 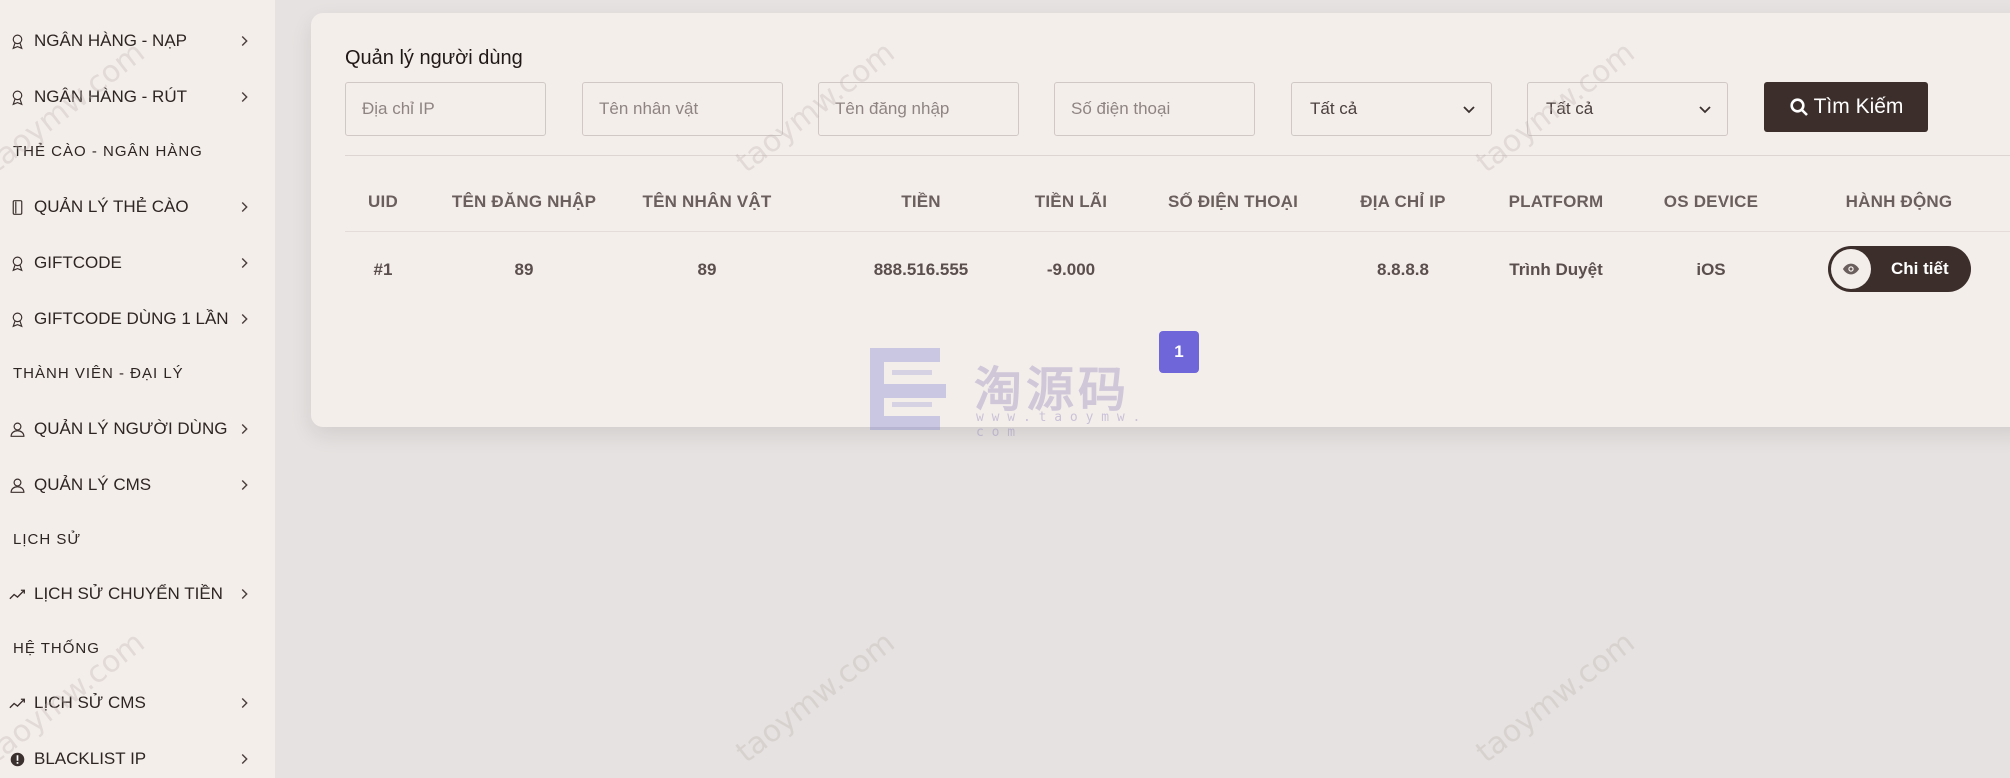 I want to click on sidebar-heading-cards-bank: THẺ CÀO - NGÂN HÀNG, so click(x=108, y=151).